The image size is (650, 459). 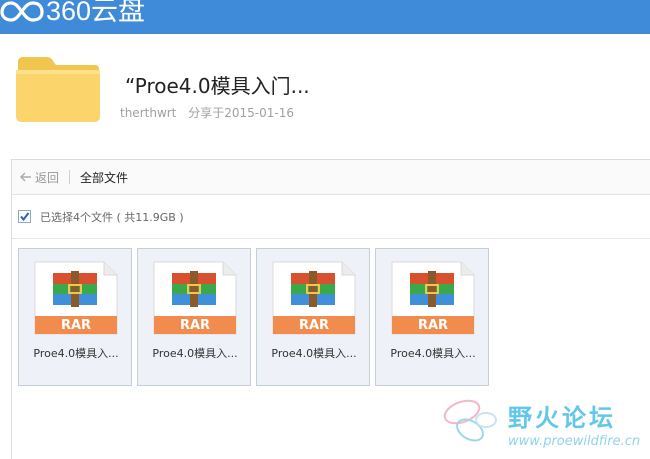 What do you see at coordinates (104, 177) in the screenshot?
I see `breadcrumb-all-files: 全部文件` at bounding box center [104, 177].